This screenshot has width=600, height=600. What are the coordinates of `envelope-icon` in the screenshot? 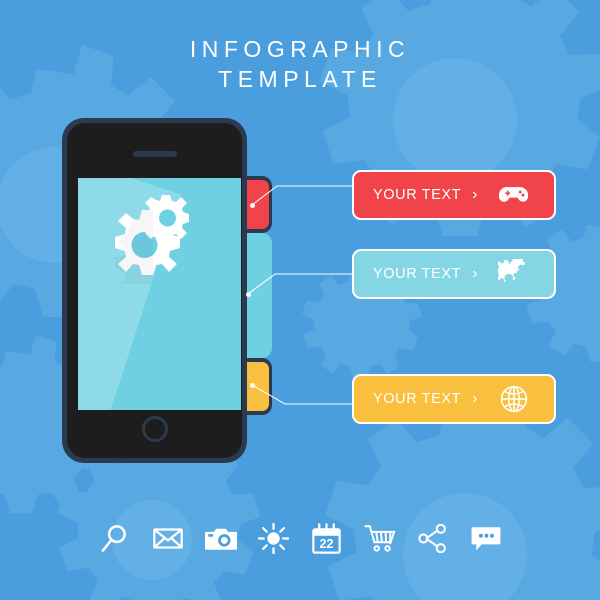 It's located at (168, 538).